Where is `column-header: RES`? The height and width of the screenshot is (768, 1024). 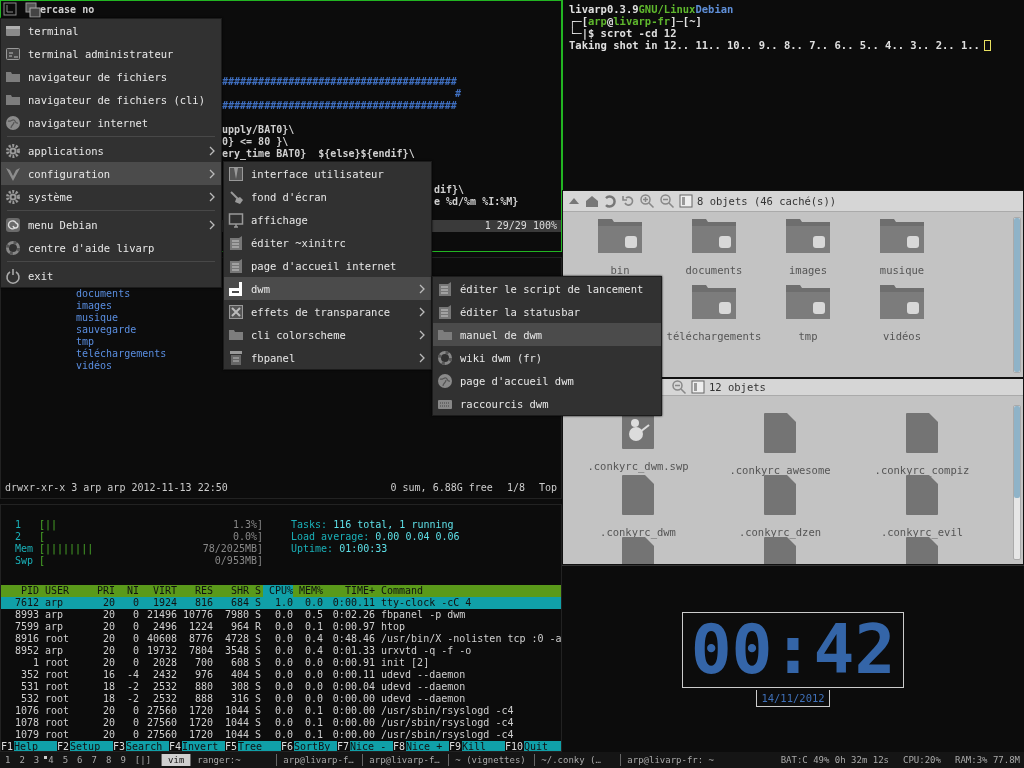 column-header: RES is located at coordinates (195, 591).